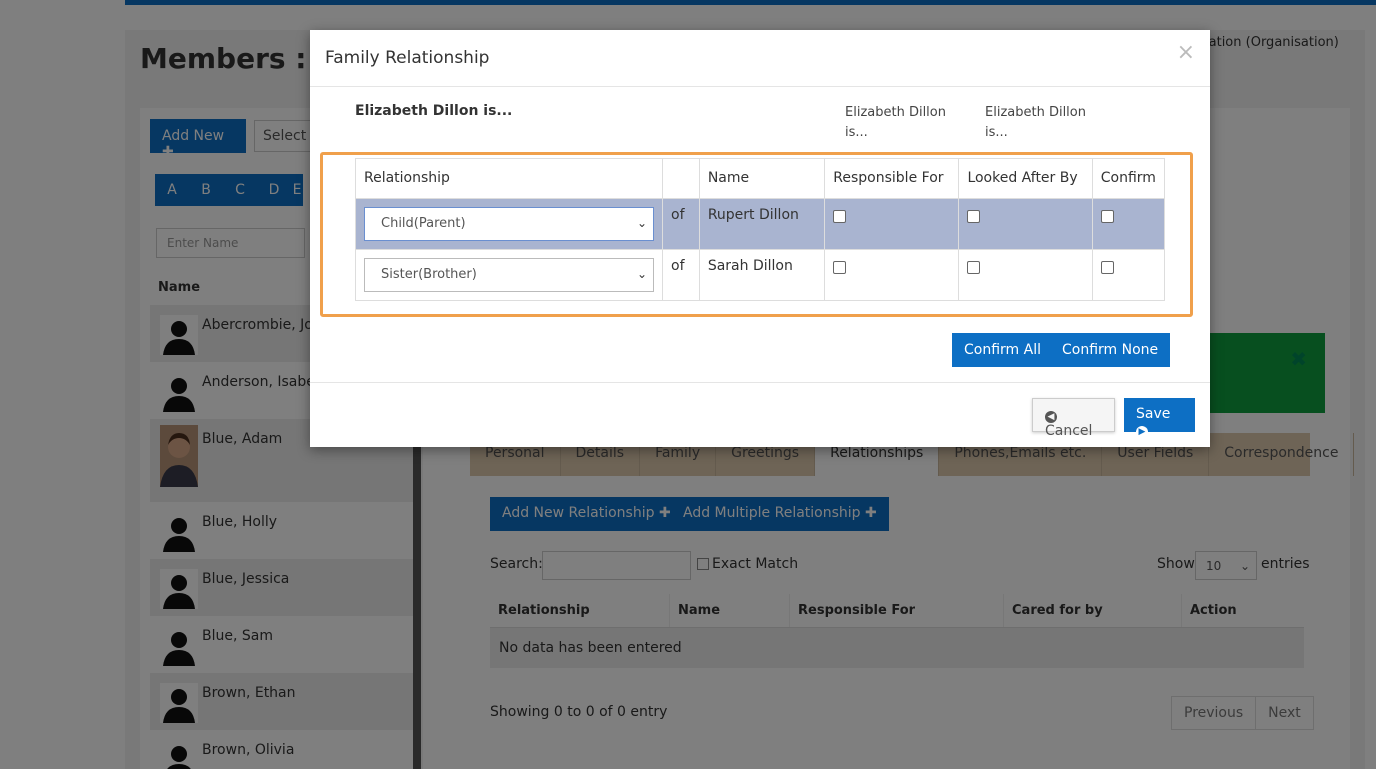 The height and width of the screenshot is (769, 1376). Describe the element at coordinates (1142, 432) in the screenshot. I see `arrow-right-circle-icon: ▶` at that location.